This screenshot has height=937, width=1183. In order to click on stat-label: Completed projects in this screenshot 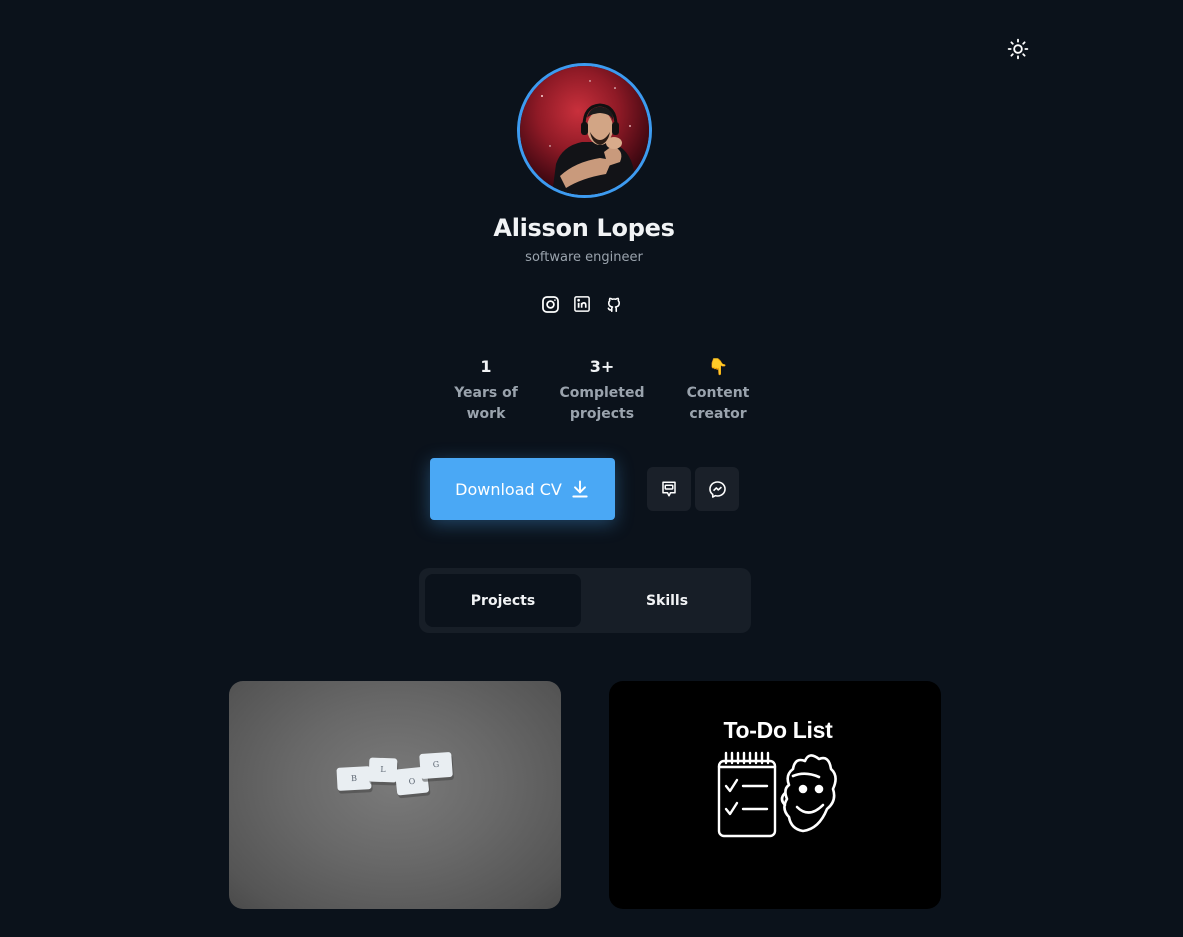, I will do `click(602, 403)`.